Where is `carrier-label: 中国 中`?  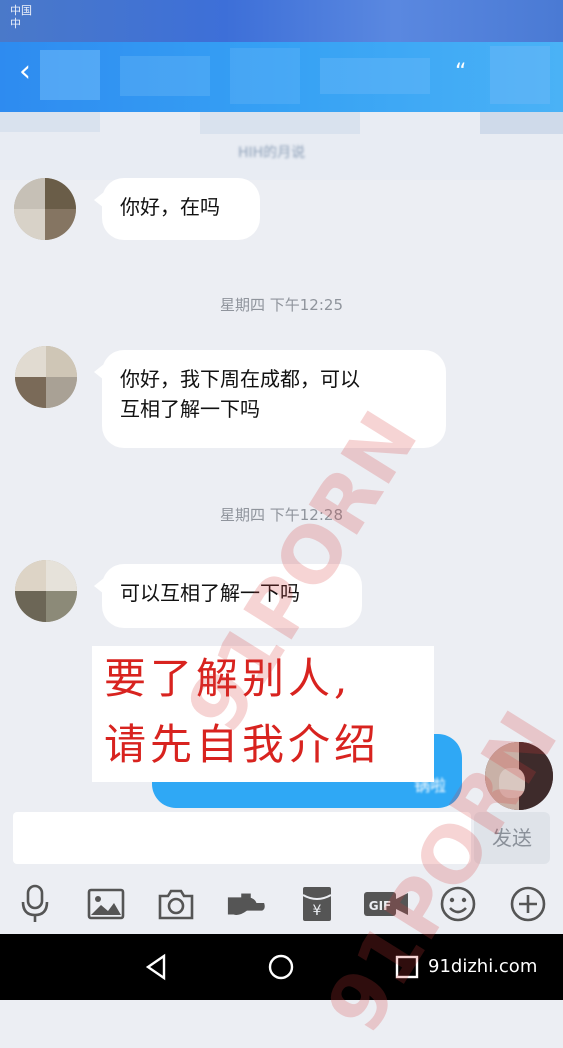 carrier-label: 中国 中 is located at coordinates (21, 17).